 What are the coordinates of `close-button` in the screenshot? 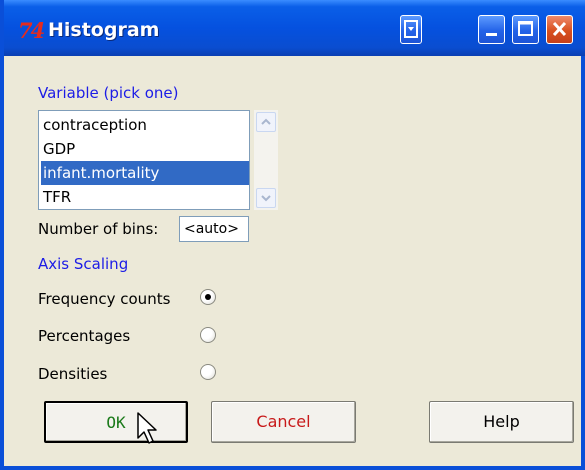 It's located at (559, 29).